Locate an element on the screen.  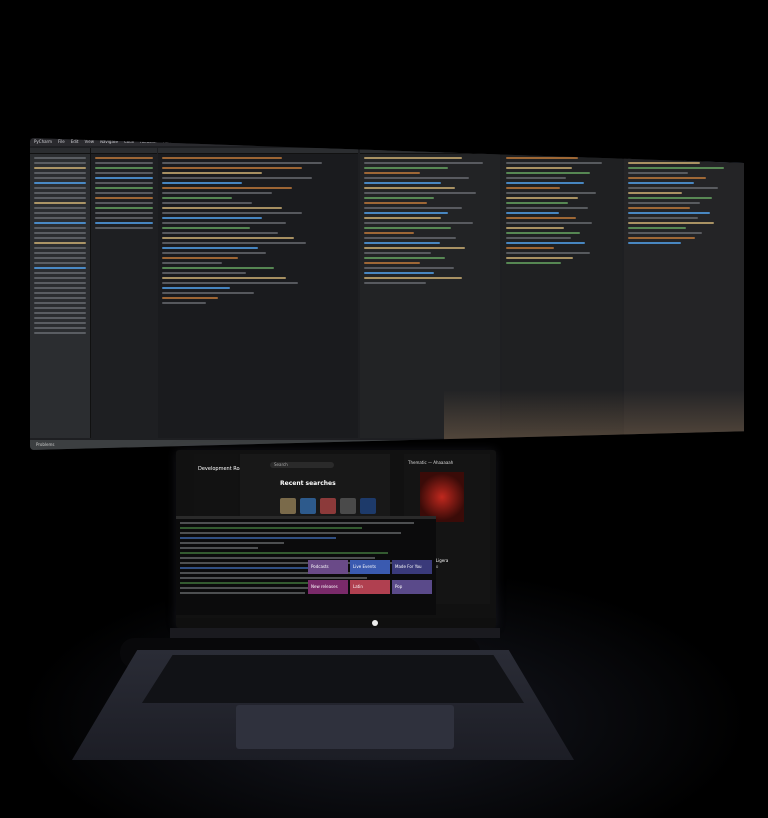
menubar-app-name: PyCharm is located at coordinates (43, 142).